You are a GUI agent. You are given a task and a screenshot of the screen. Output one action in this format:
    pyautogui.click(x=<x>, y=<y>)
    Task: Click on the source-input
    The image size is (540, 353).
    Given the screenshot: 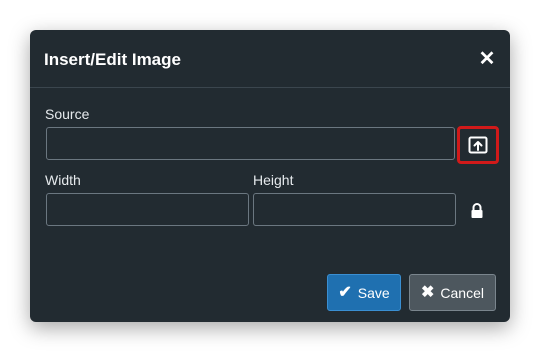 What is the action you would take?
    pyautogui.click(x=250, y=143)
    